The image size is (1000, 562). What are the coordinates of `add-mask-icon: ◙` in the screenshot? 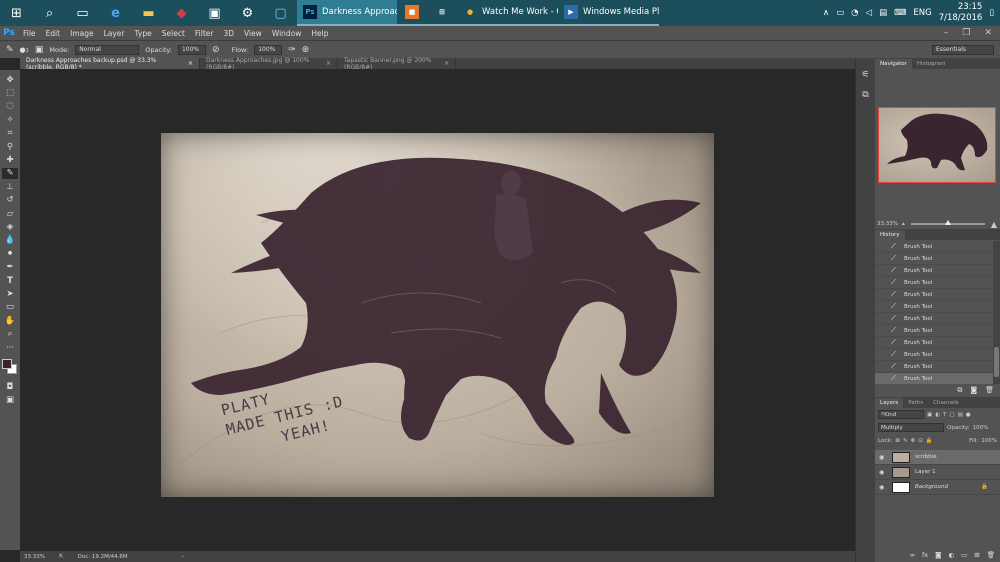 It's located at (938, 555).